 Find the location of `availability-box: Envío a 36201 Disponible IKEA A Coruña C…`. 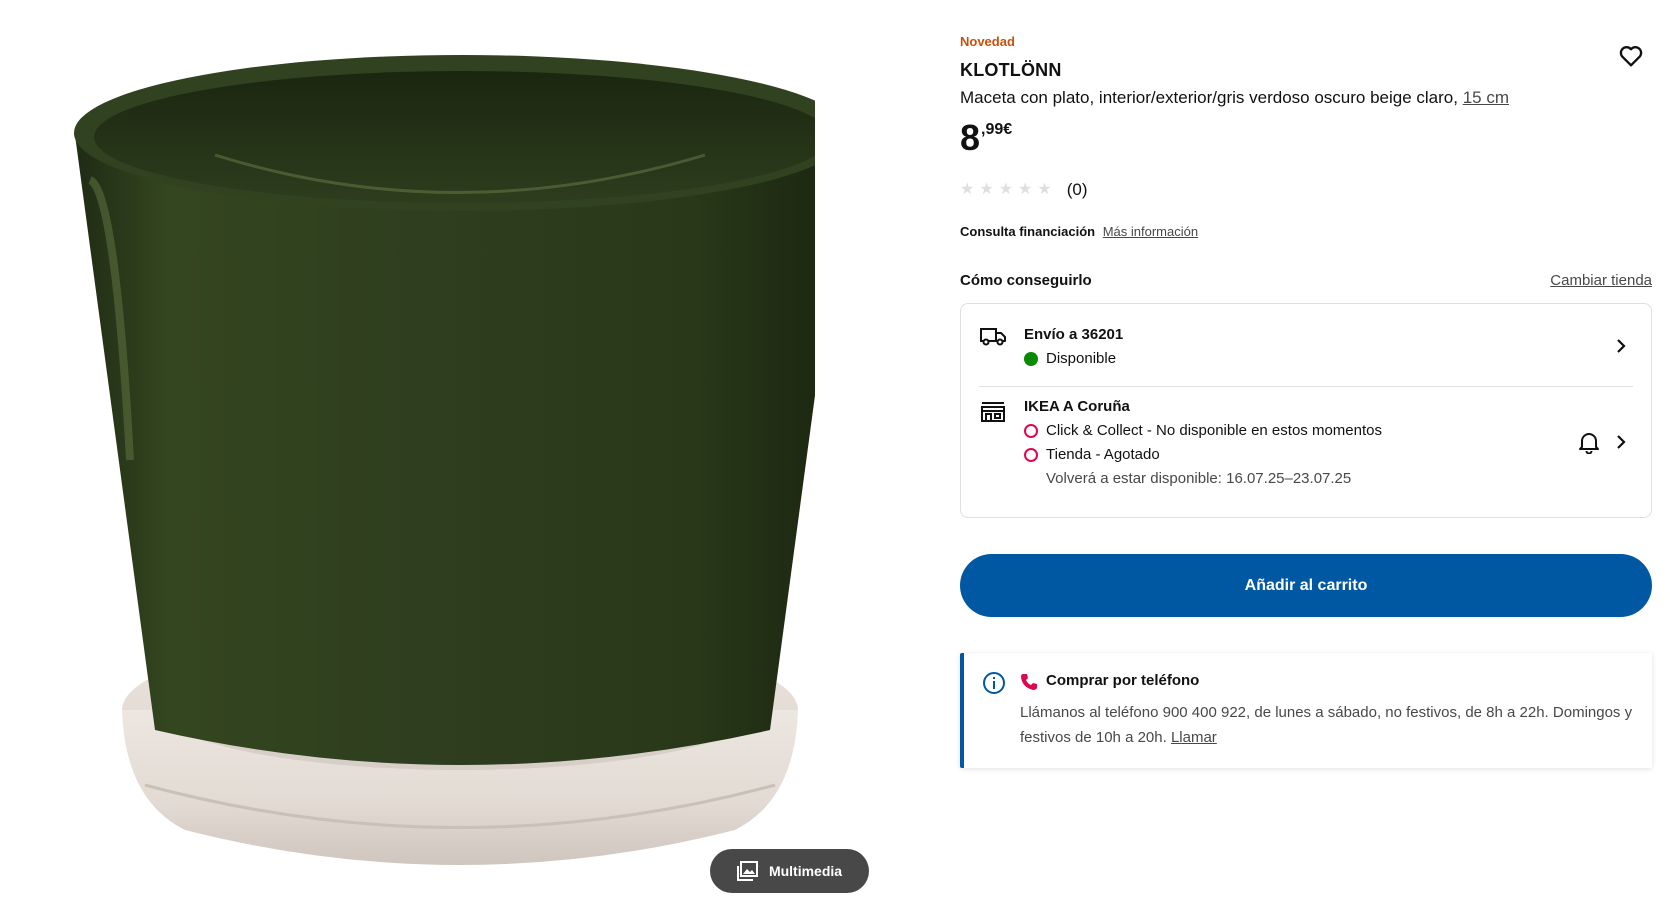

availability-box: Envío a 36201 Disponible IKEA A Coruña C… is located at coordinates (1306, 410).